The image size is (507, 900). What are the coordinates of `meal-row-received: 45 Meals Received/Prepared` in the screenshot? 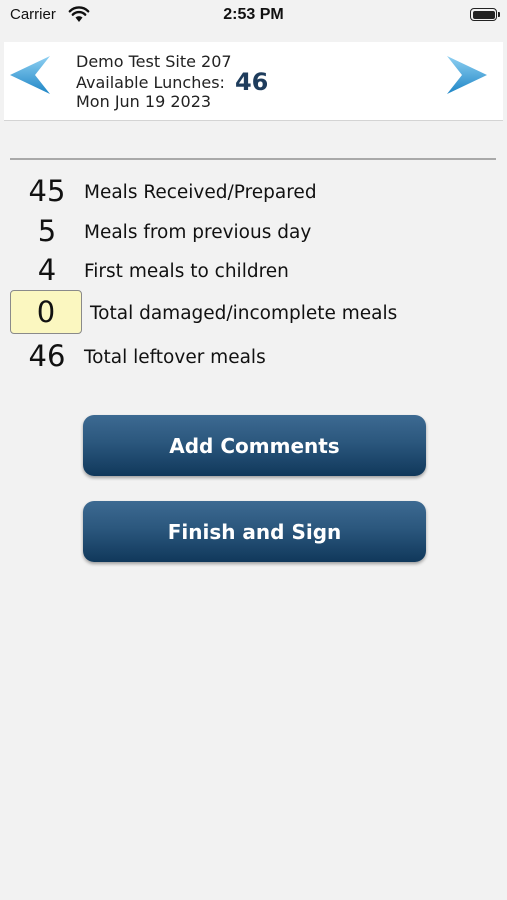 It's located at (253, 194).